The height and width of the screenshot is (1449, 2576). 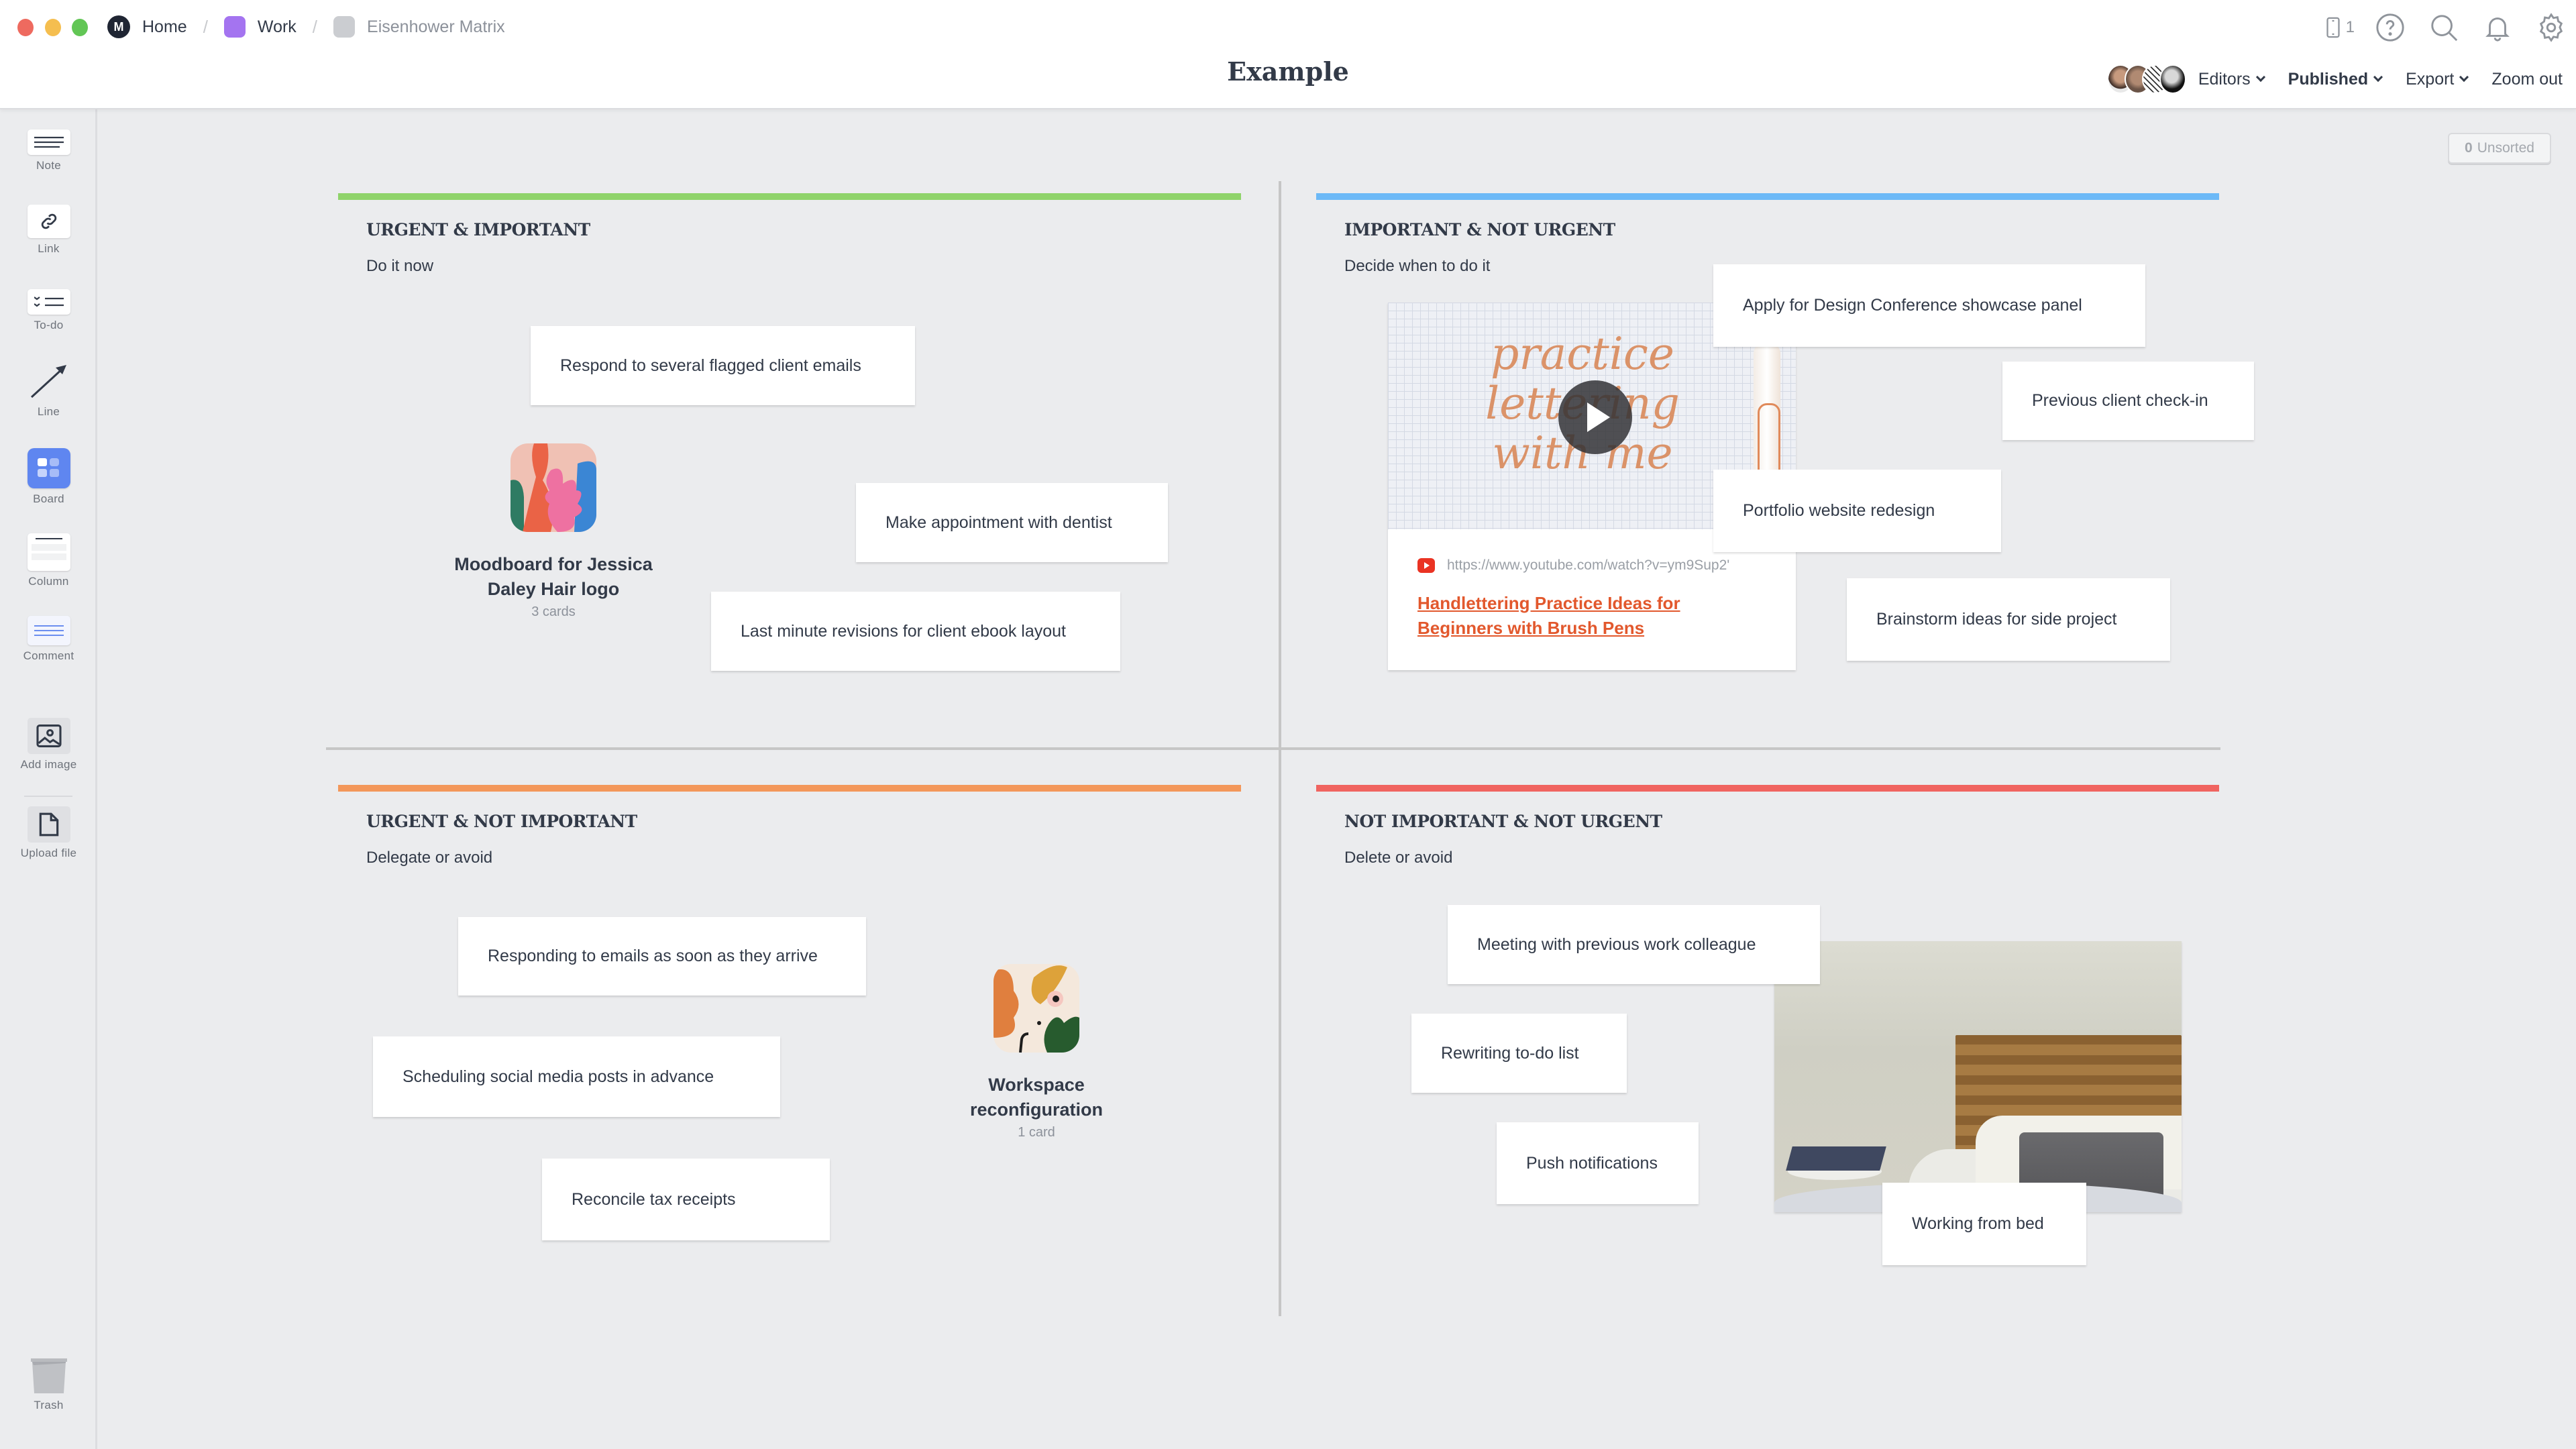 What do you see at coordinates (1273, 748) in the screenshot?
I see `matrix-divider-horizontal` at bounding box center [1273, 748].